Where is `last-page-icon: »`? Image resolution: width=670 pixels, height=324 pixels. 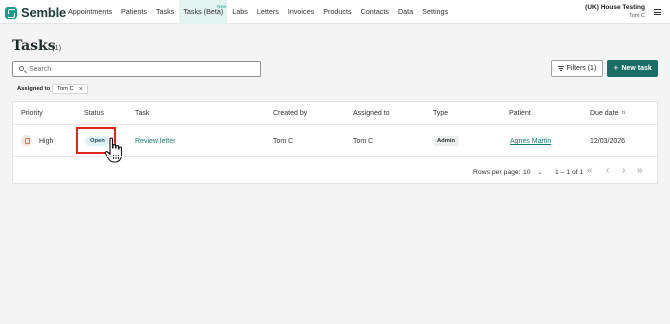 last-page-icon: » is located at coordinates (640, 171).